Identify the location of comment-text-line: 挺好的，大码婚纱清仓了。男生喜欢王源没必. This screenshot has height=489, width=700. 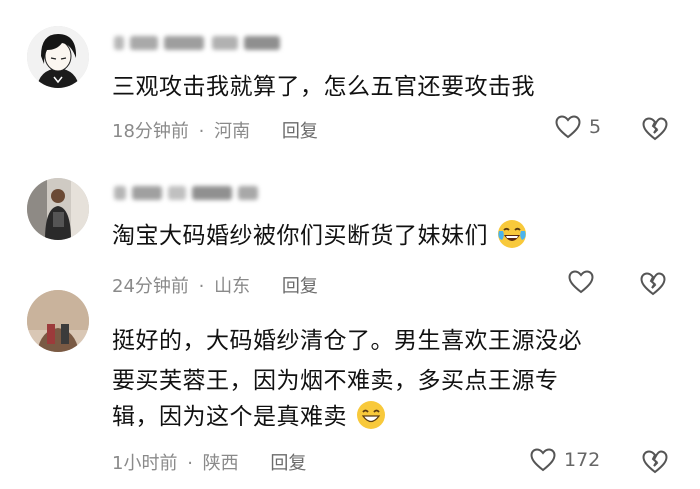
(347, 341).